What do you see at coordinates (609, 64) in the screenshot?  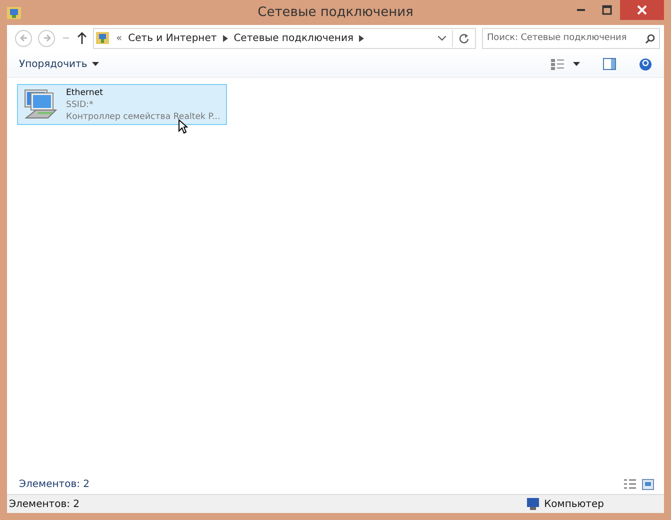 I see `preview-pane-icon` at bounding box center [609, 64].